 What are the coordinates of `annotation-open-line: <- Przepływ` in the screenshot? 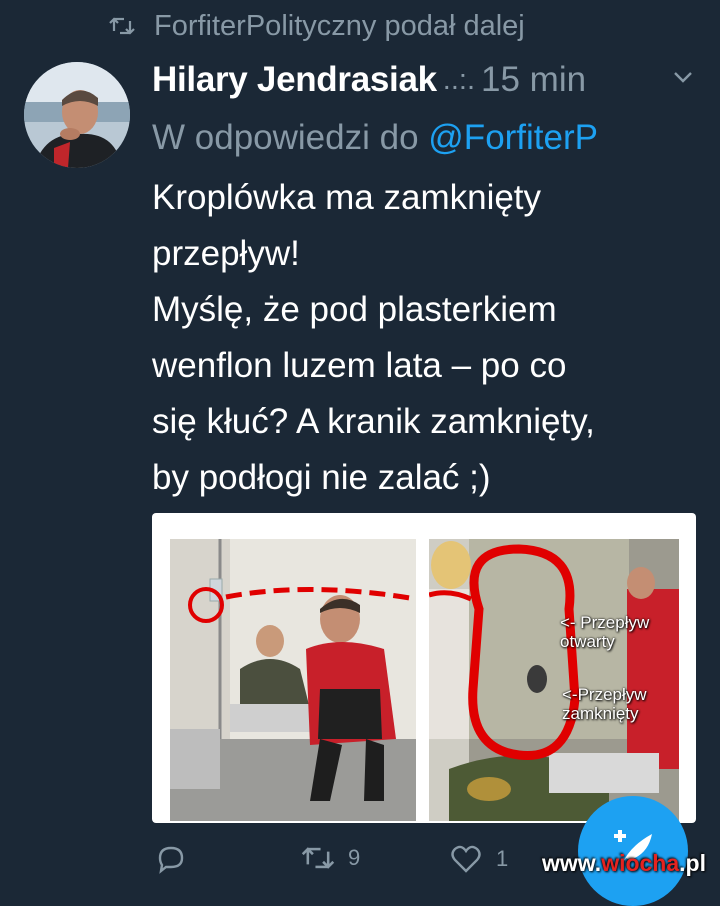 It's located at (605, 622).